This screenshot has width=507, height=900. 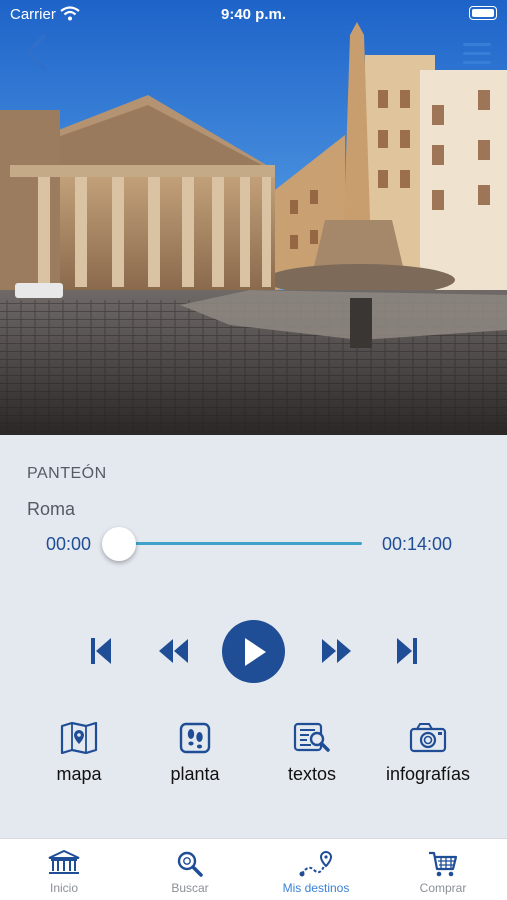 I want to click on hamburger-icon, so click(x=477, y=53).